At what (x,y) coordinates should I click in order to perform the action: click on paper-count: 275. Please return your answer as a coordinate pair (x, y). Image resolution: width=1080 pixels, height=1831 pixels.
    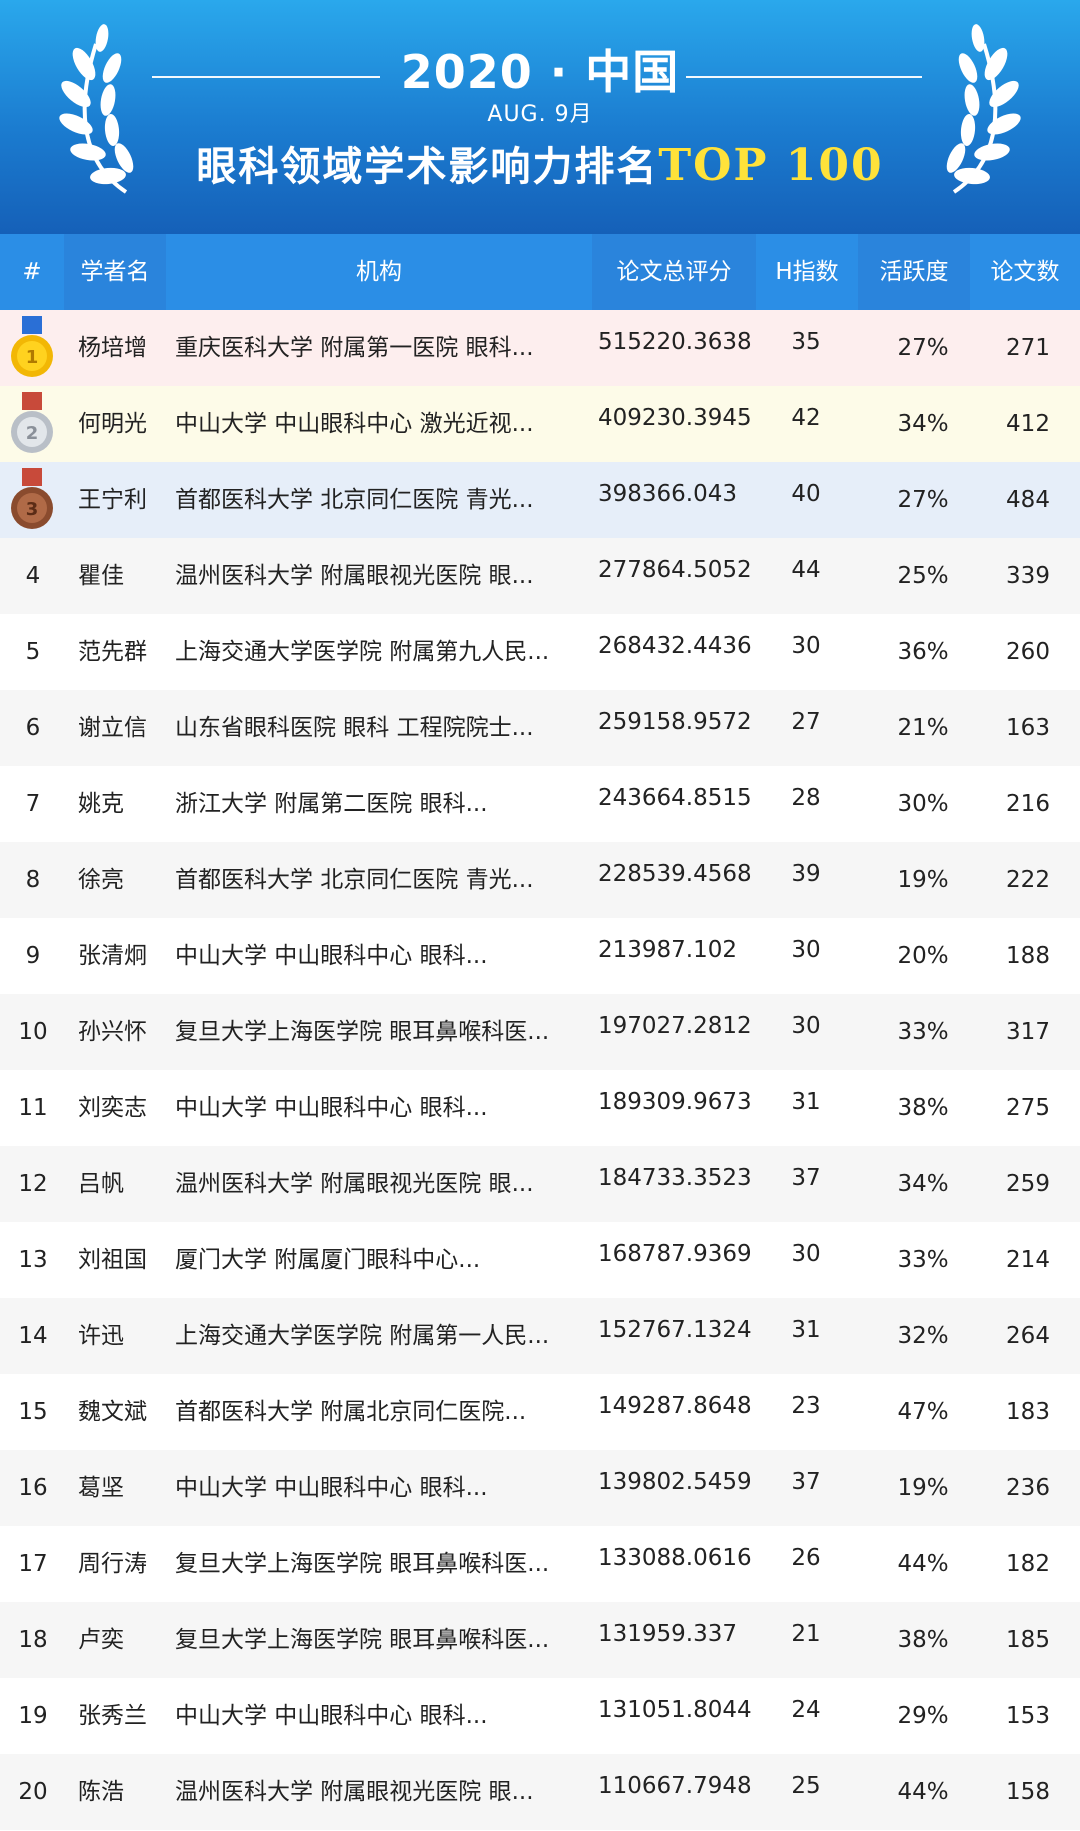
    Looking at the image, I should click on (1028, 1108).